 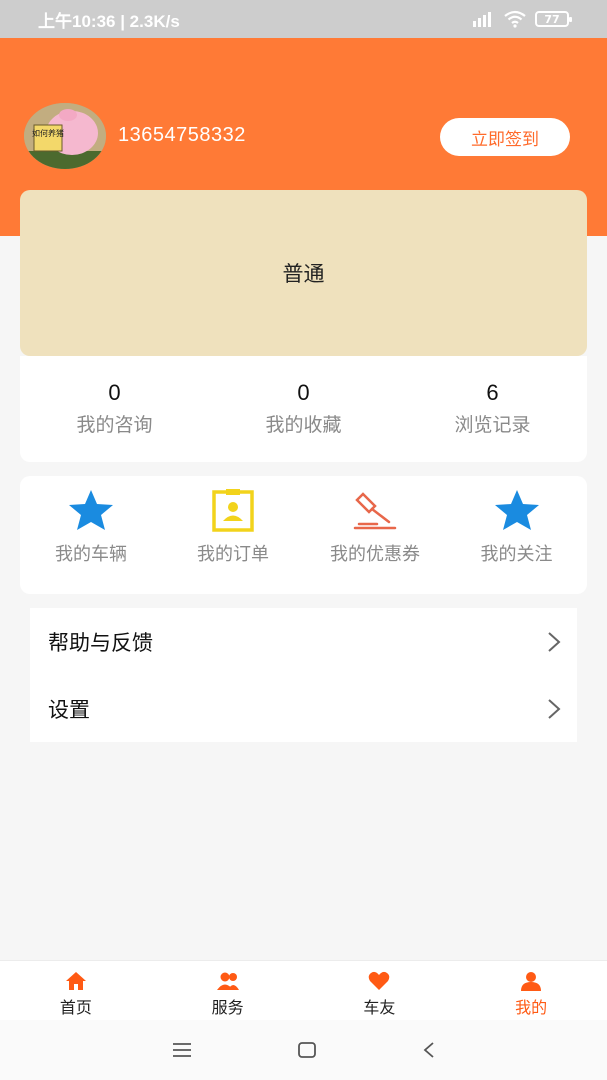 I want to click on stat-label: 我的收藏, so click(x=303, y=425).